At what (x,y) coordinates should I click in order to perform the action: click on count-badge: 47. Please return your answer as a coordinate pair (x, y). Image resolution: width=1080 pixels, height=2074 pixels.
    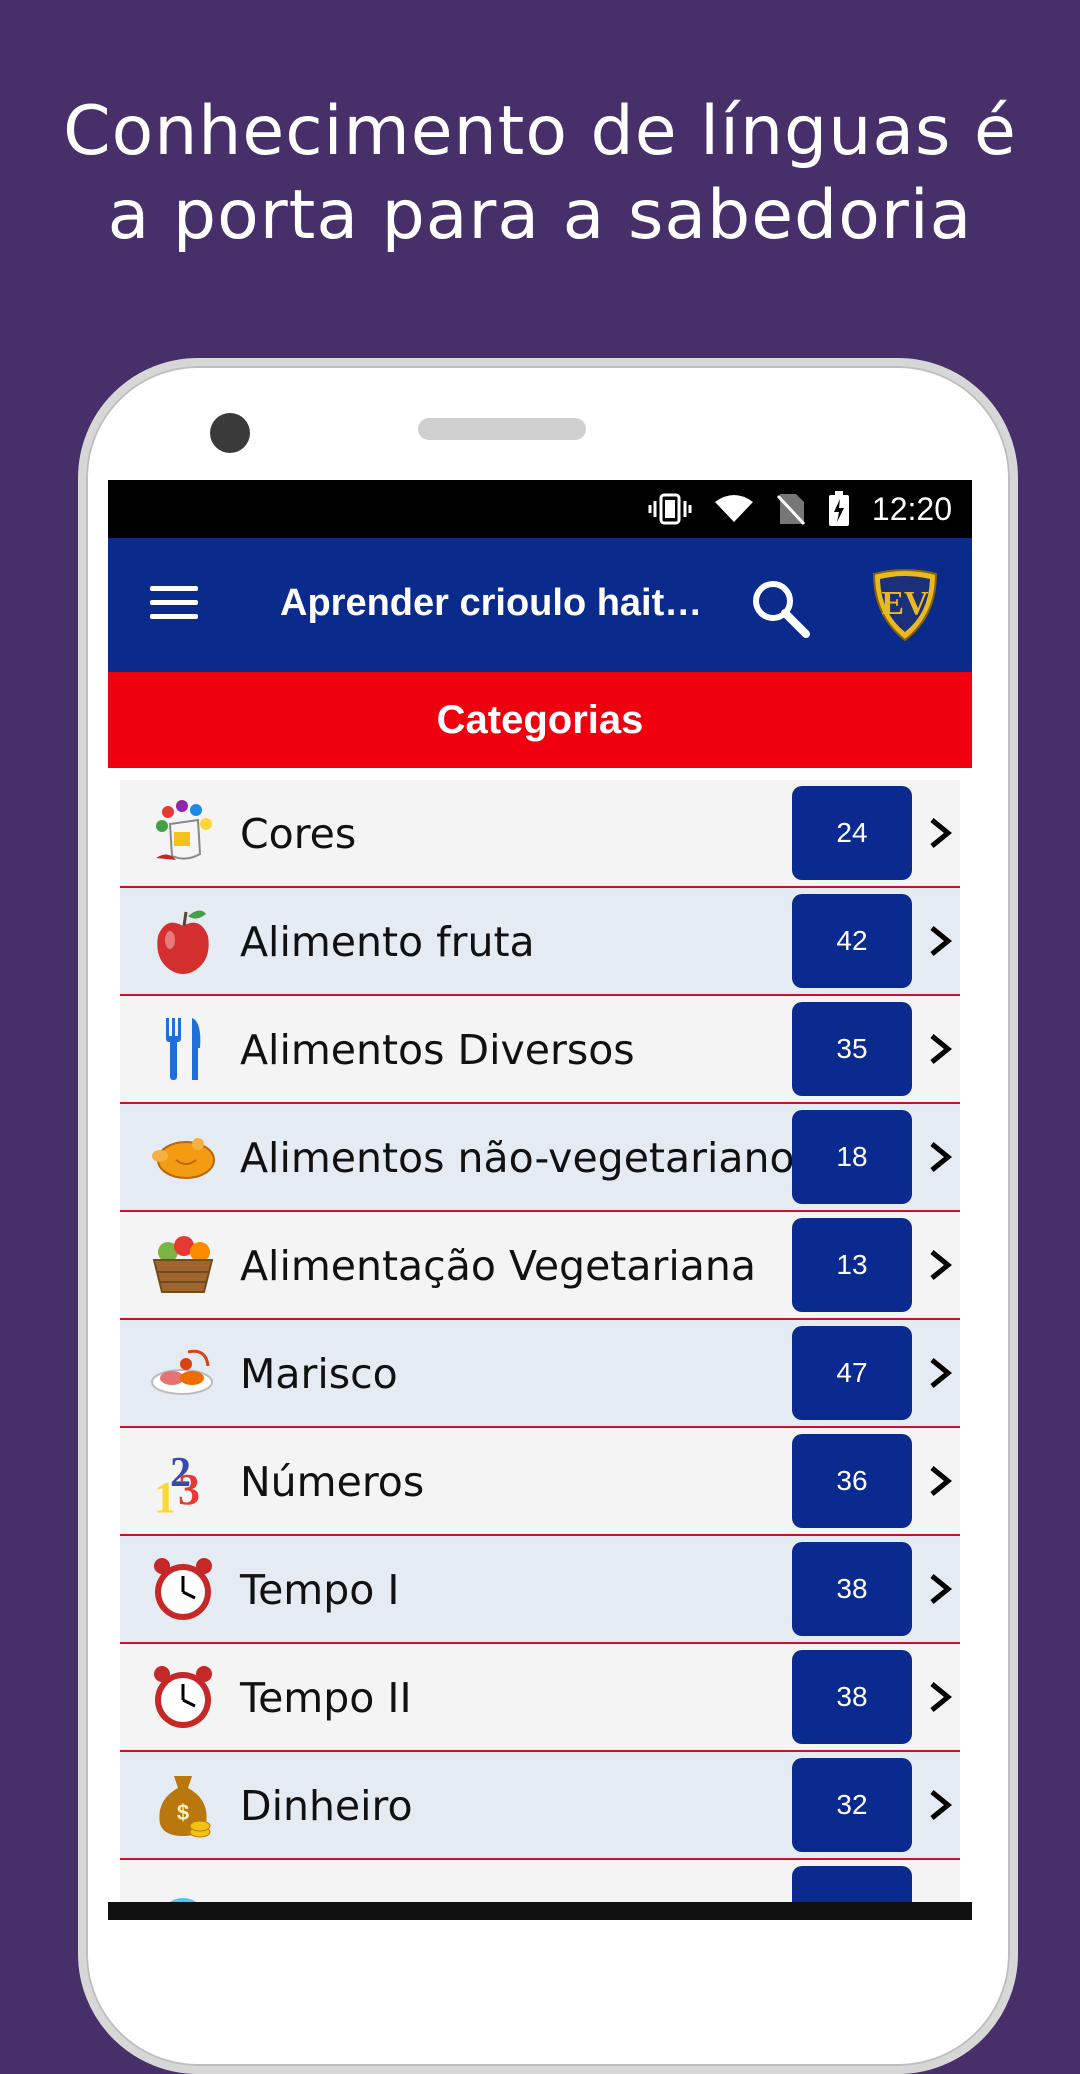
    Looking at the image, I should click on (852, 1373).